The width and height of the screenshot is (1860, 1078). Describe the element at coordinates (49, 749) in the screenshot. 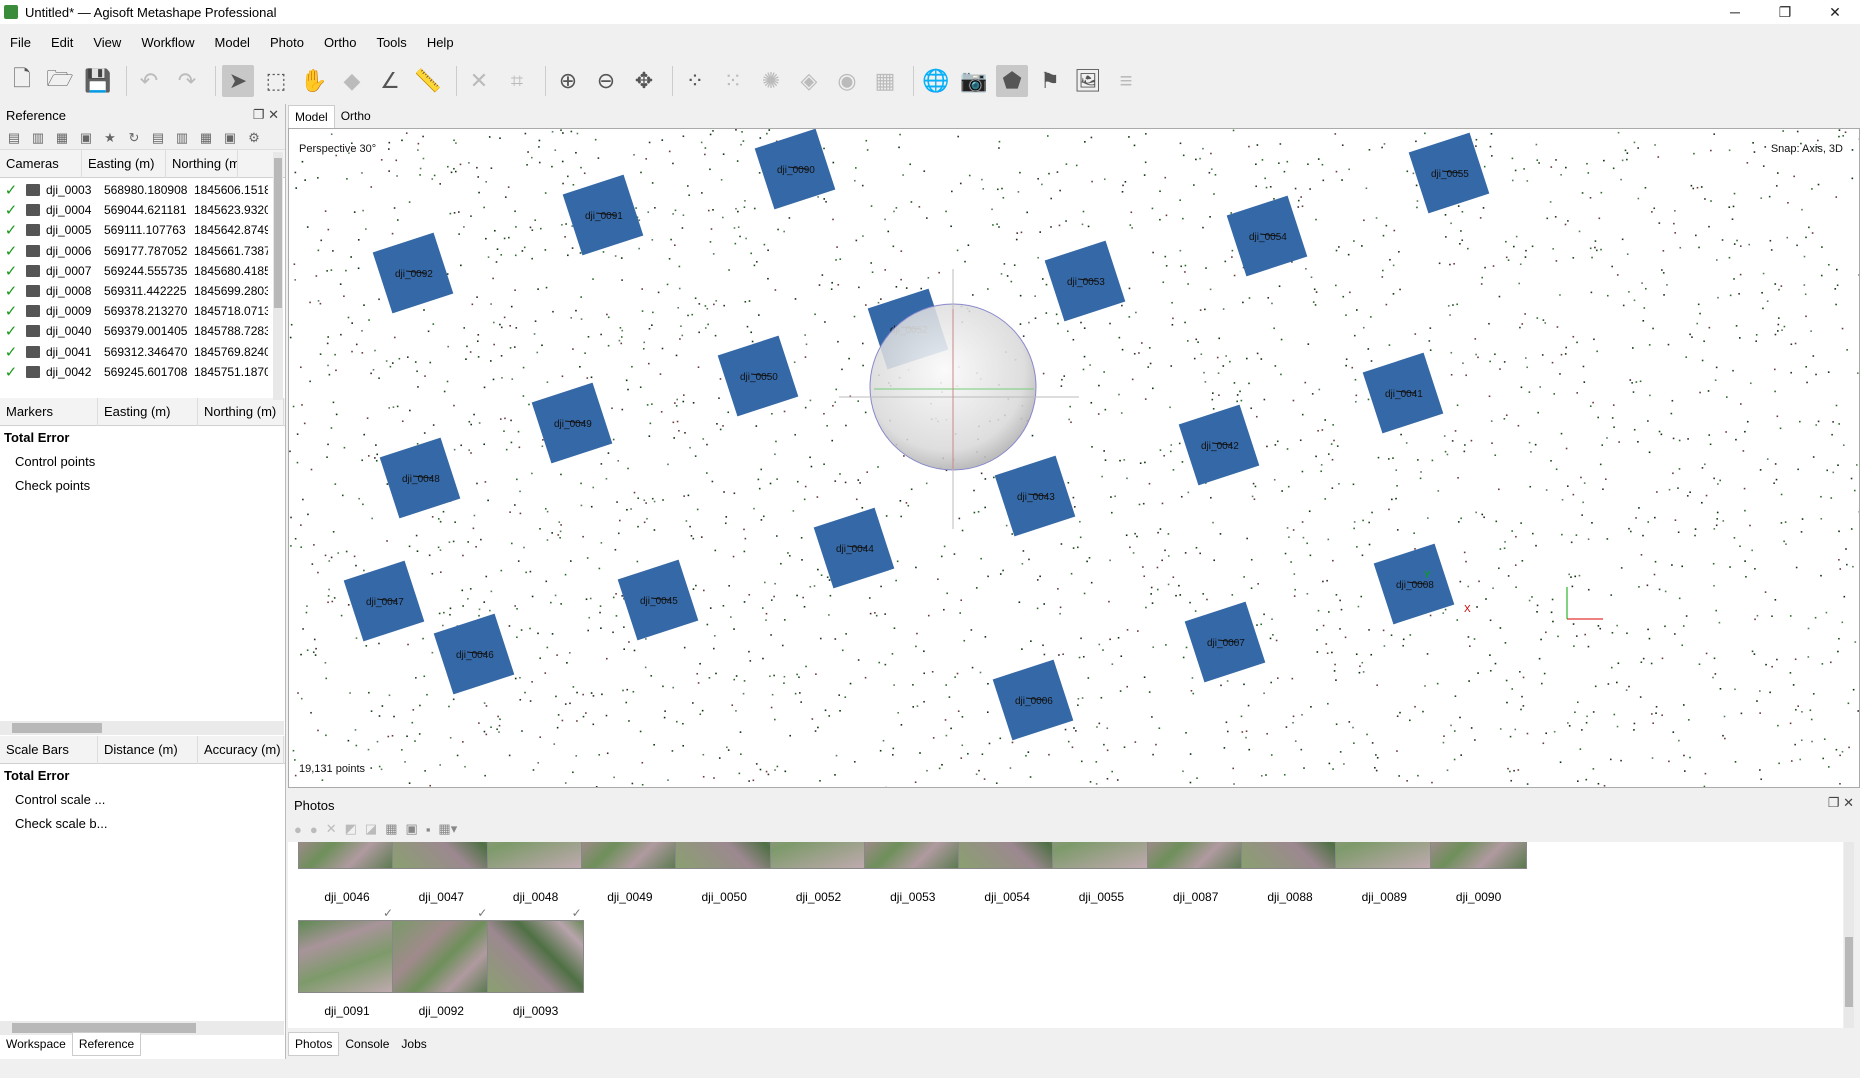

I see `col-scalebars: Scale Bars` at that location.